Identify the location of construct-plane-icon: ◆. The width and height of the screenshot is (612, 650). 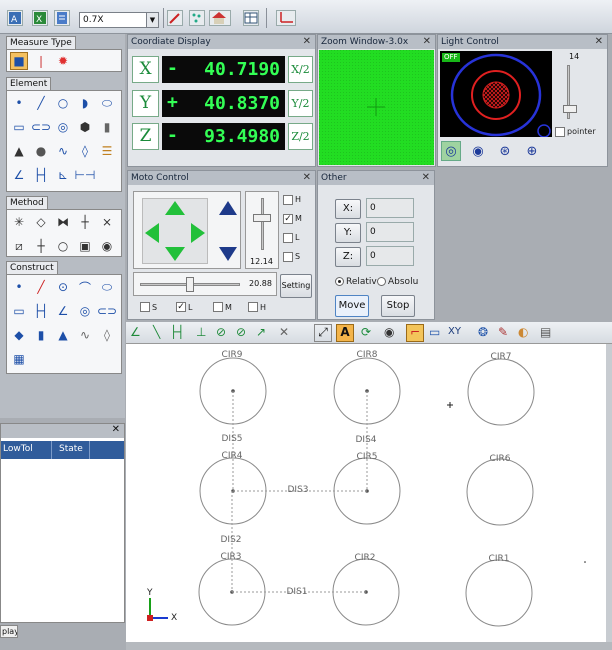
(19, 335).